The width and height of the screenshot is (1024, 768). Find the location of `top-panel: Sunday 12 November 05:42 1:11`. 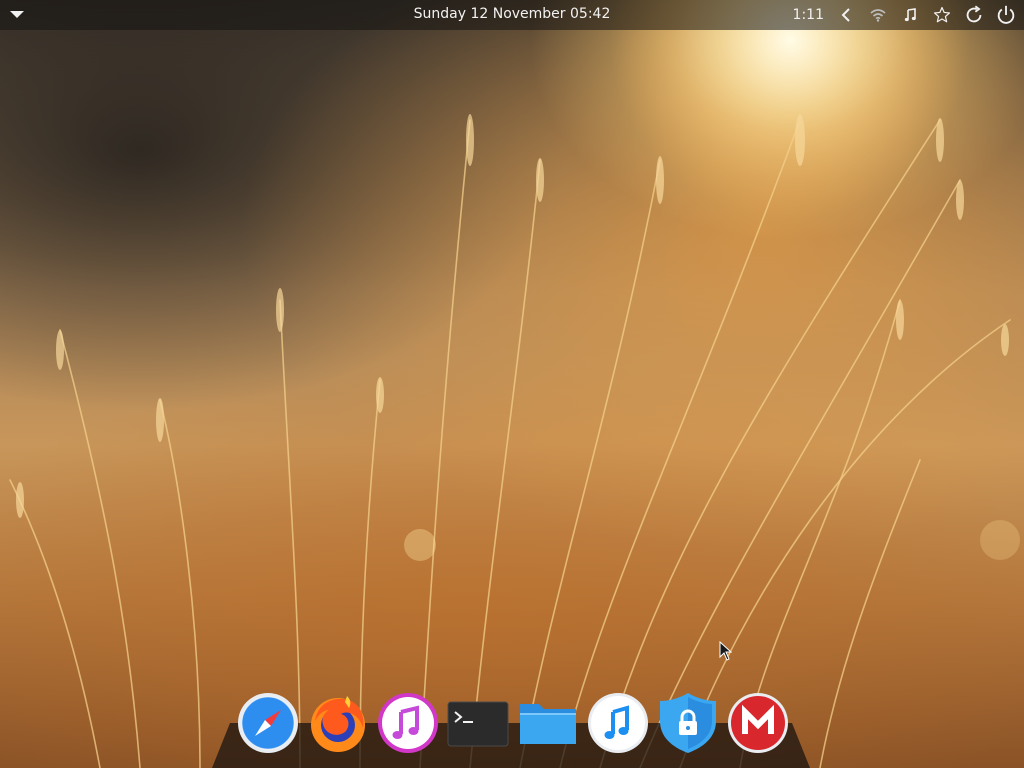

top-panel: Sunday 12 November 05:42 1:11 is located at coordinates (512, 15).